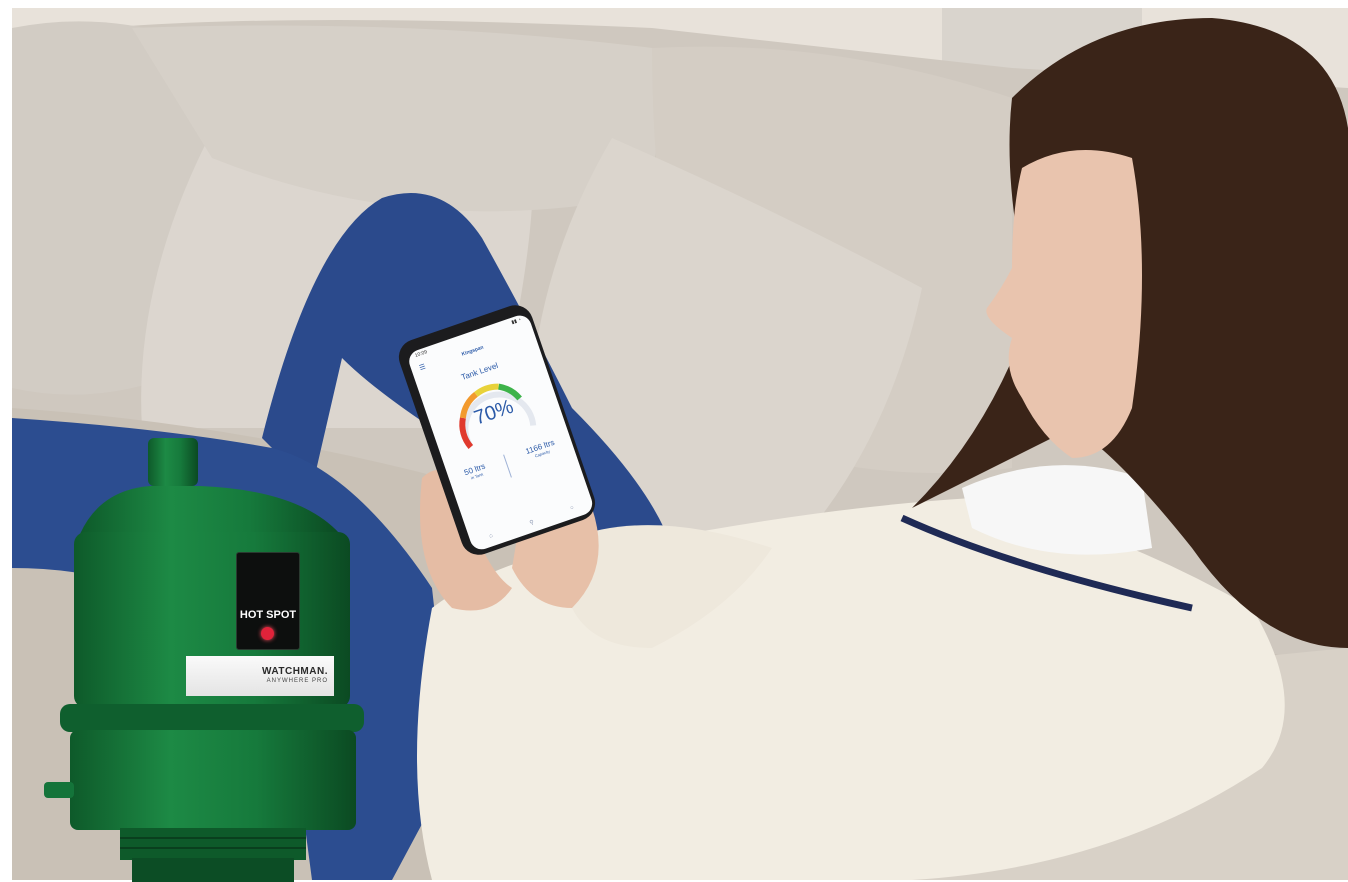  Describe the element at coordinates (260, 676) in the screenshot. I see `device-brand-label: WATCHMAN. ANYWHERE PRO` at that location.